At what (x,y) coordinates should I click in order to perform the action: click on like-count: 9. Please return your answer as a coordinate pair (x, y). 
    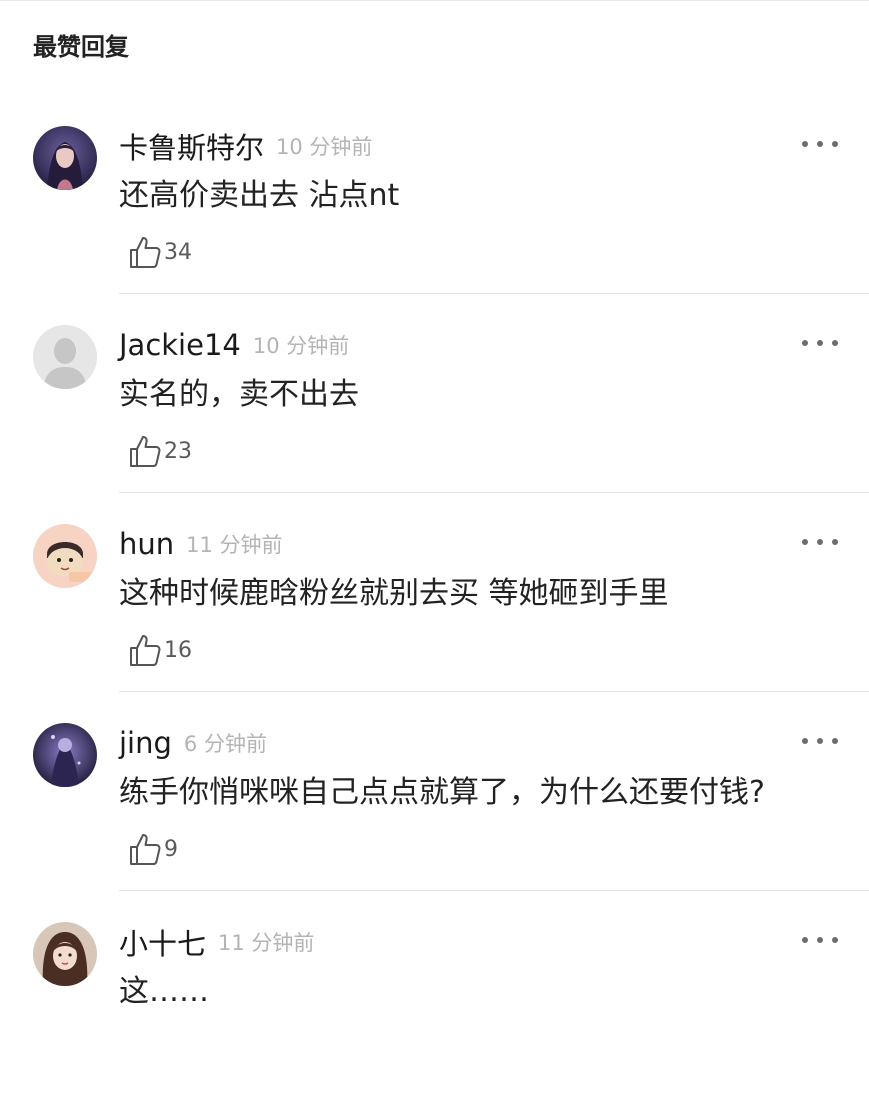
    Looking at the image, I should click on (171, 849).